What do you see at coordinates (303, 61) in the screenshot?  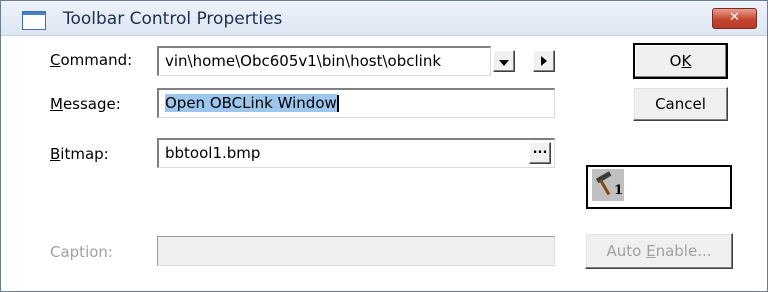 I see `command-value: vin\home\Obc605v1\bin\host\obclink` at bounding box center [303, 61].